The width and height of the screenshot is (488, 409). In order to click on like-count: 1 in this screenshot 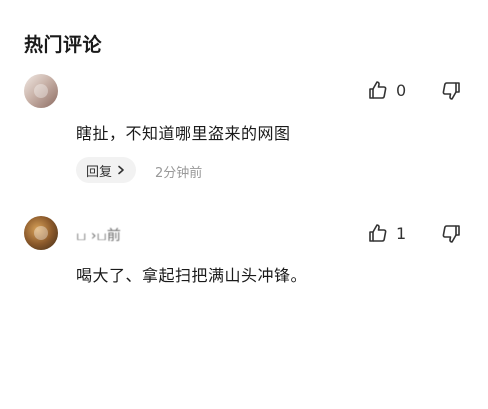, I will do `click(401, 233)`.